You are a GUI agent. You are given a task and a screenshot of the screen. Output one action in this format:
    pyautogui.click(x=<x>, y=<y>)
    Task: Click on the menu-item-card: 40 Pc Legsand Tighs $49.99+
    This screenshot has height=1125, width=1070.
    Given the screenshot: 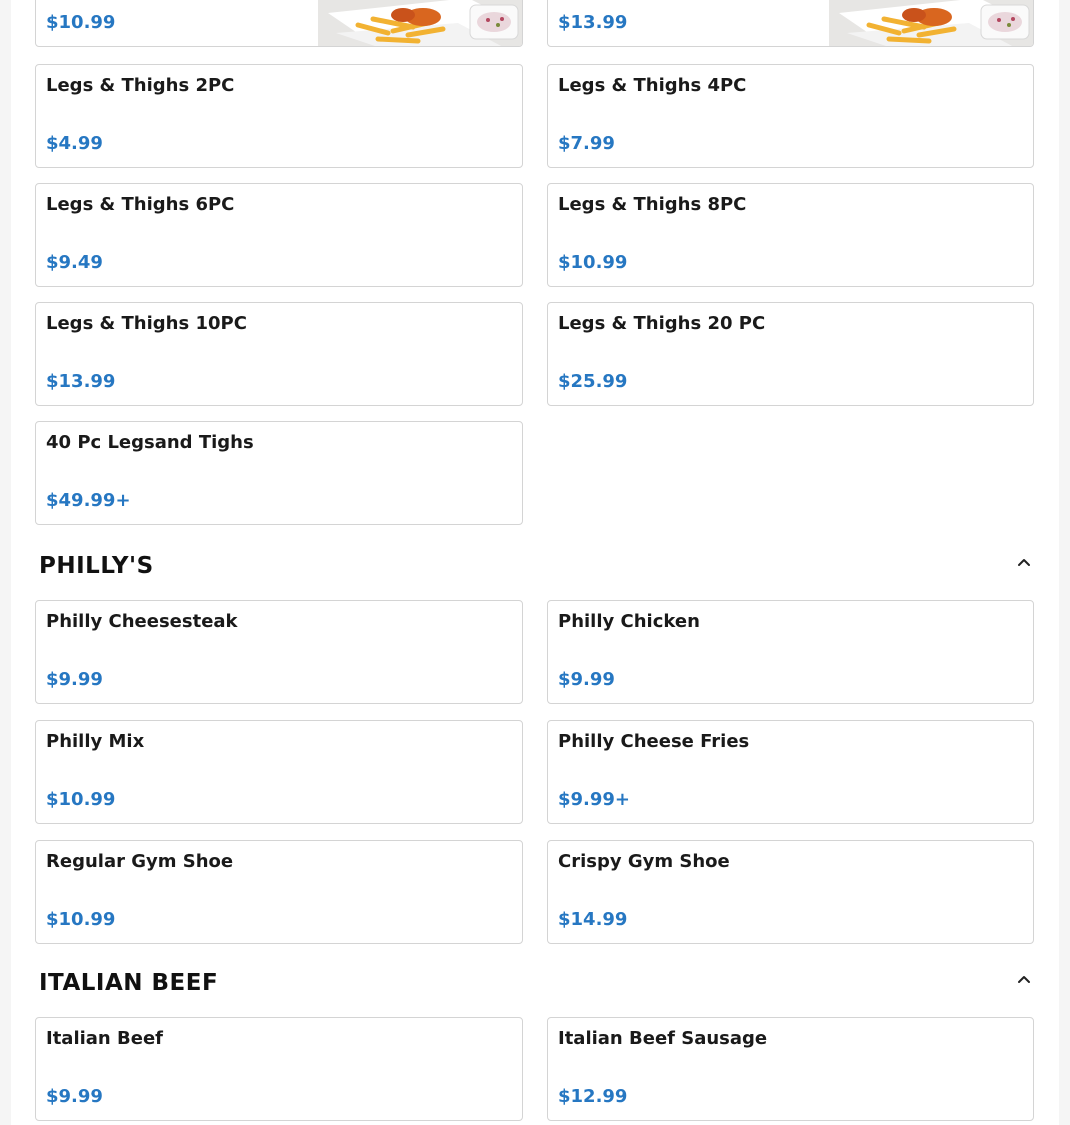 What is the action you would take?
    pyautogui.click(x=279, y=473)
    